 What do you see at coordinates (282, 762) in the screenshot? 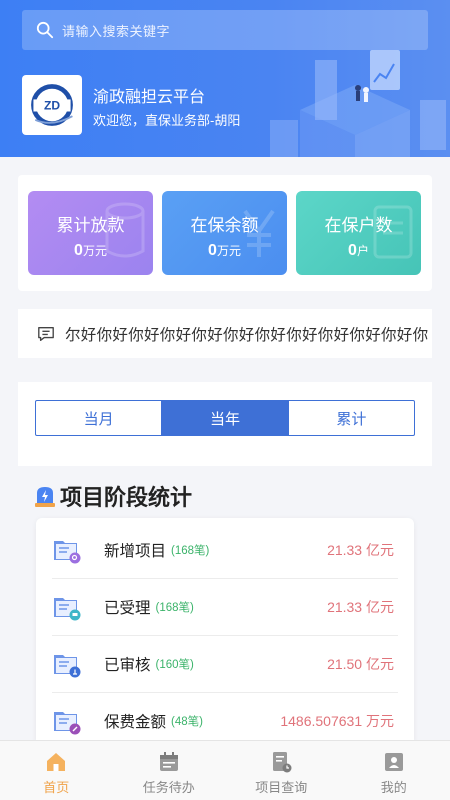
I see `document-clock-icon` at bounding box center [282, 762].